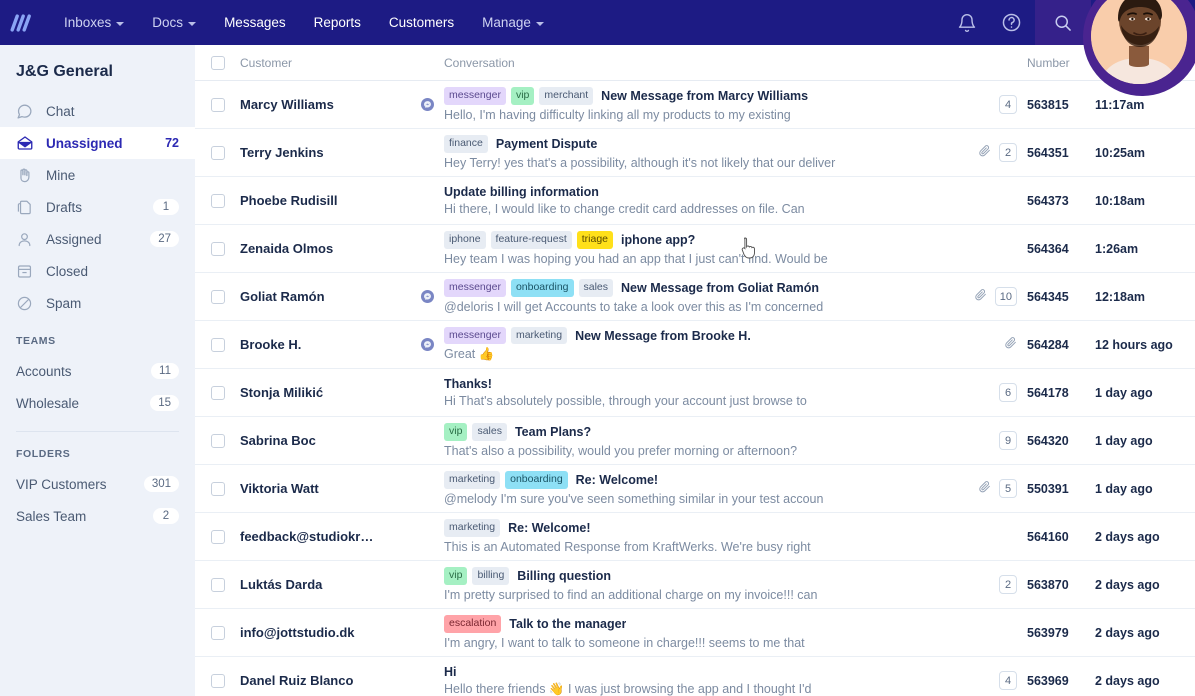 The height and width of the screenshot is (696, 1195). I want to click on sidebar-item-mine: Mine, so click(97, 175).